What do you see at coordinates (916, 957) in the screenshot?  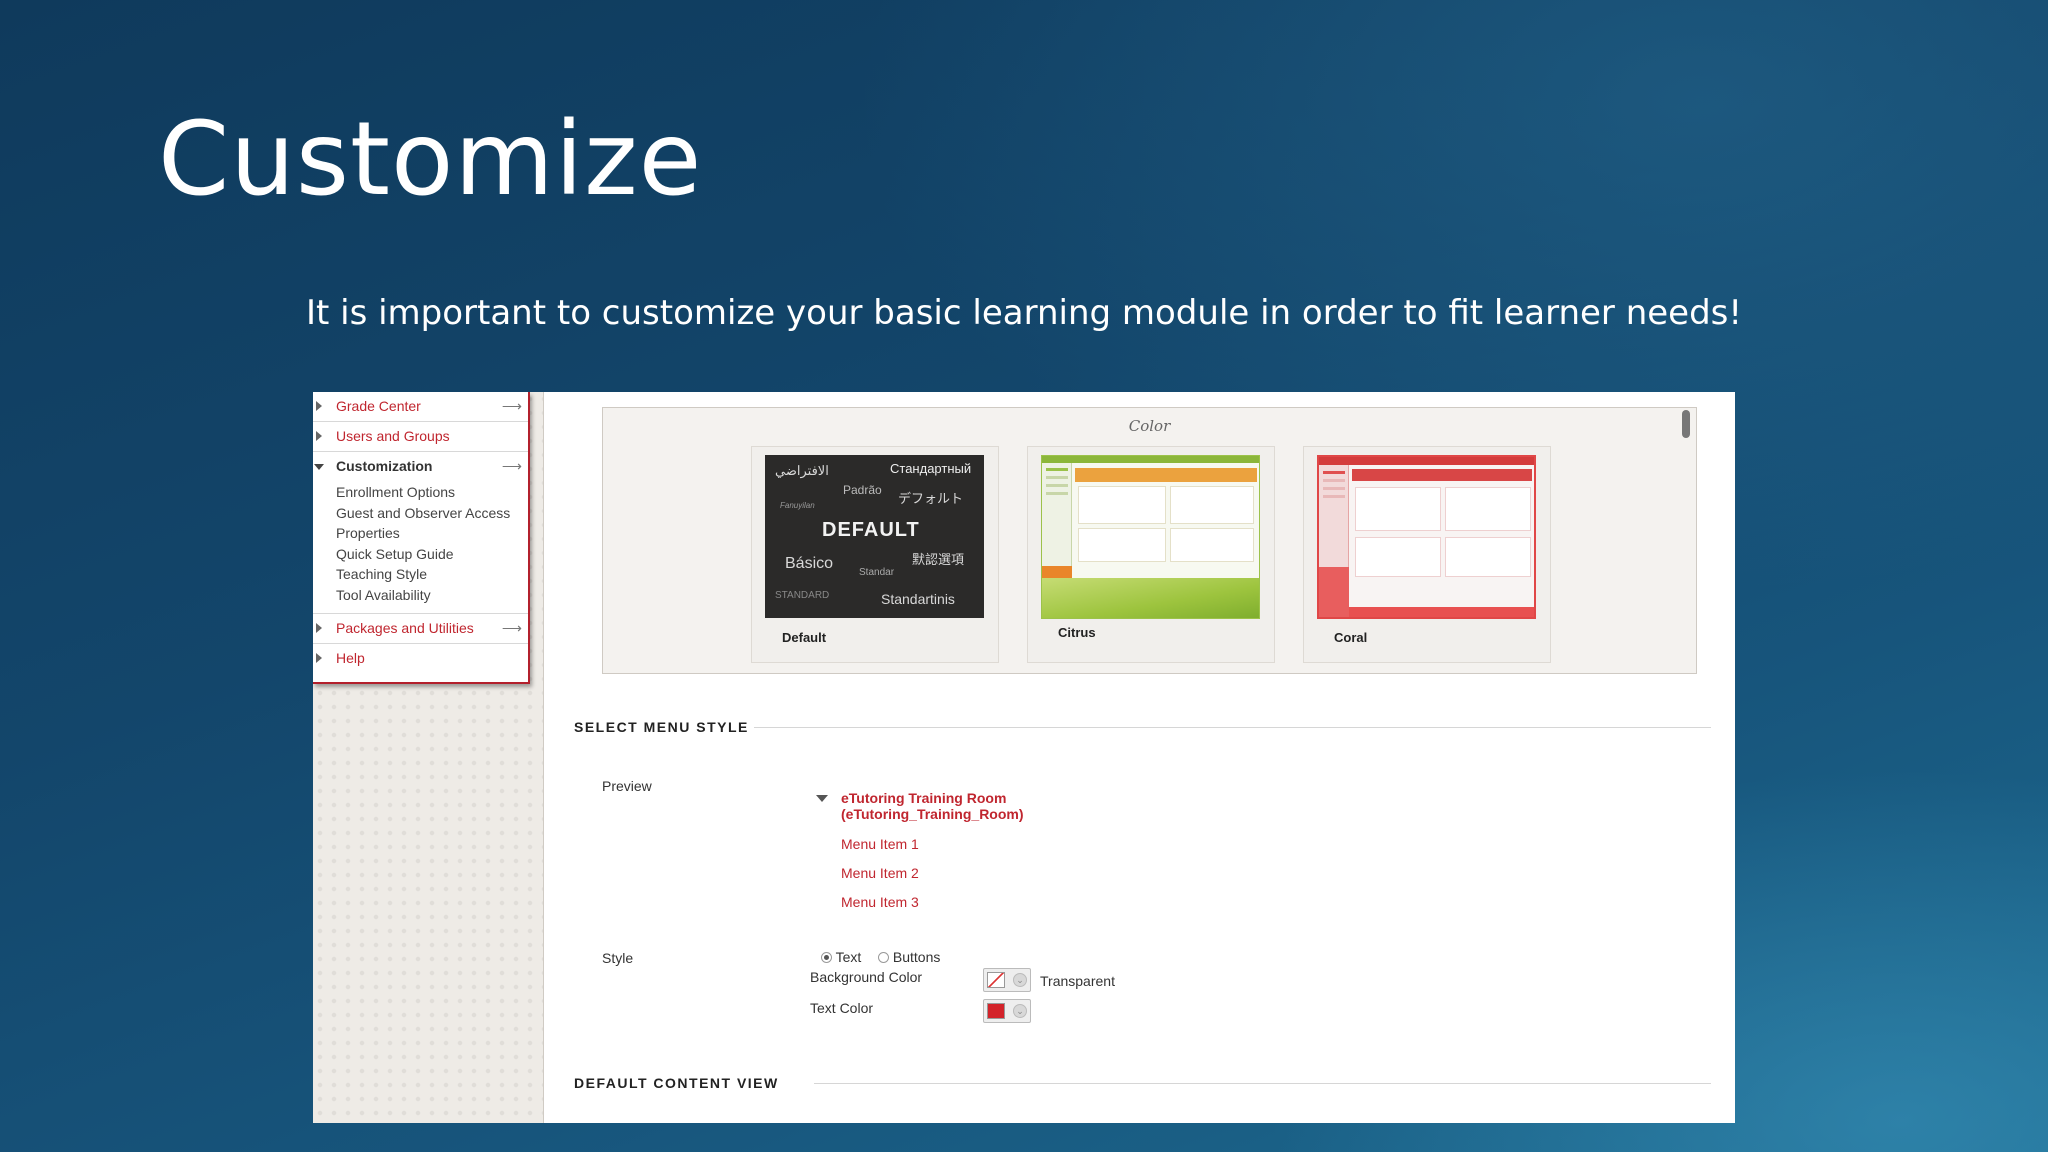 I see `style-option-buttons-label: Buttons` at bounding box center [916, 957].